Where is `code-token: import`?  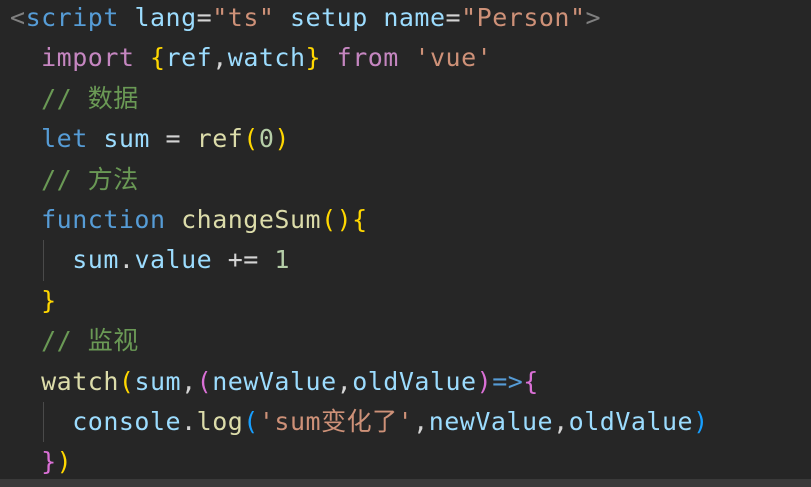 code-token: import is located at coordinates (88, 58).